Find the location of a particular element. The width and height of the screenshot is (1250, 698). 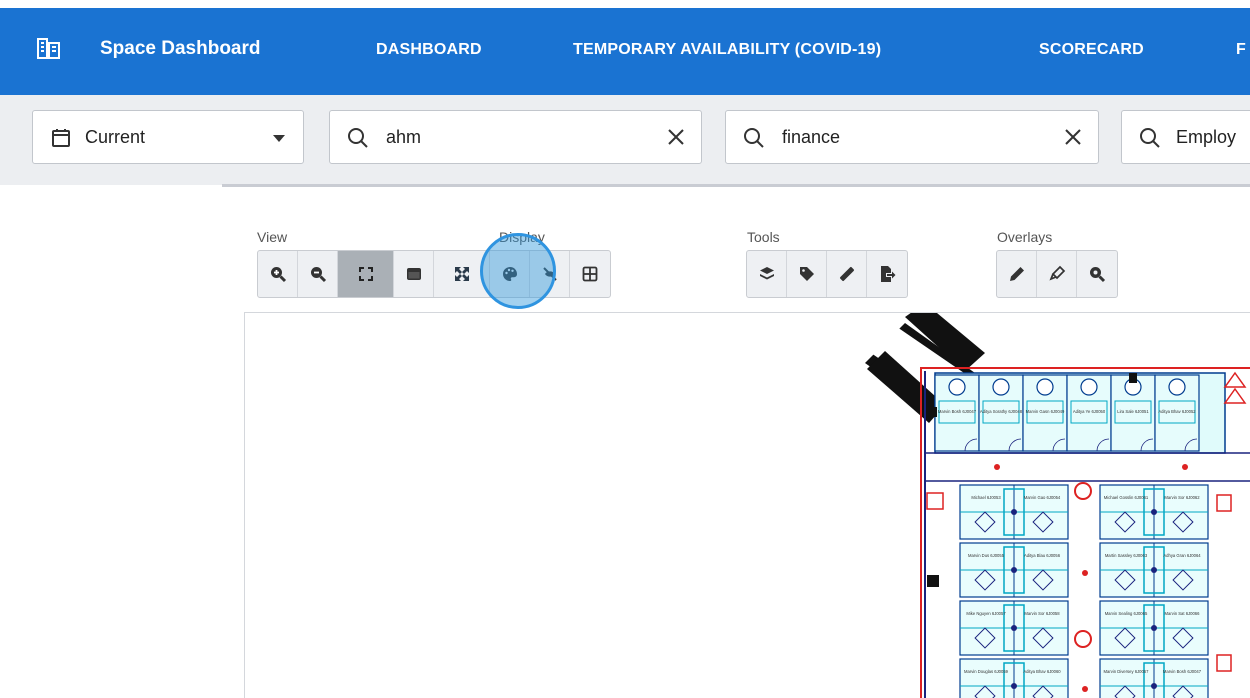

zoom-in-button is located at coordinates (278, 274).